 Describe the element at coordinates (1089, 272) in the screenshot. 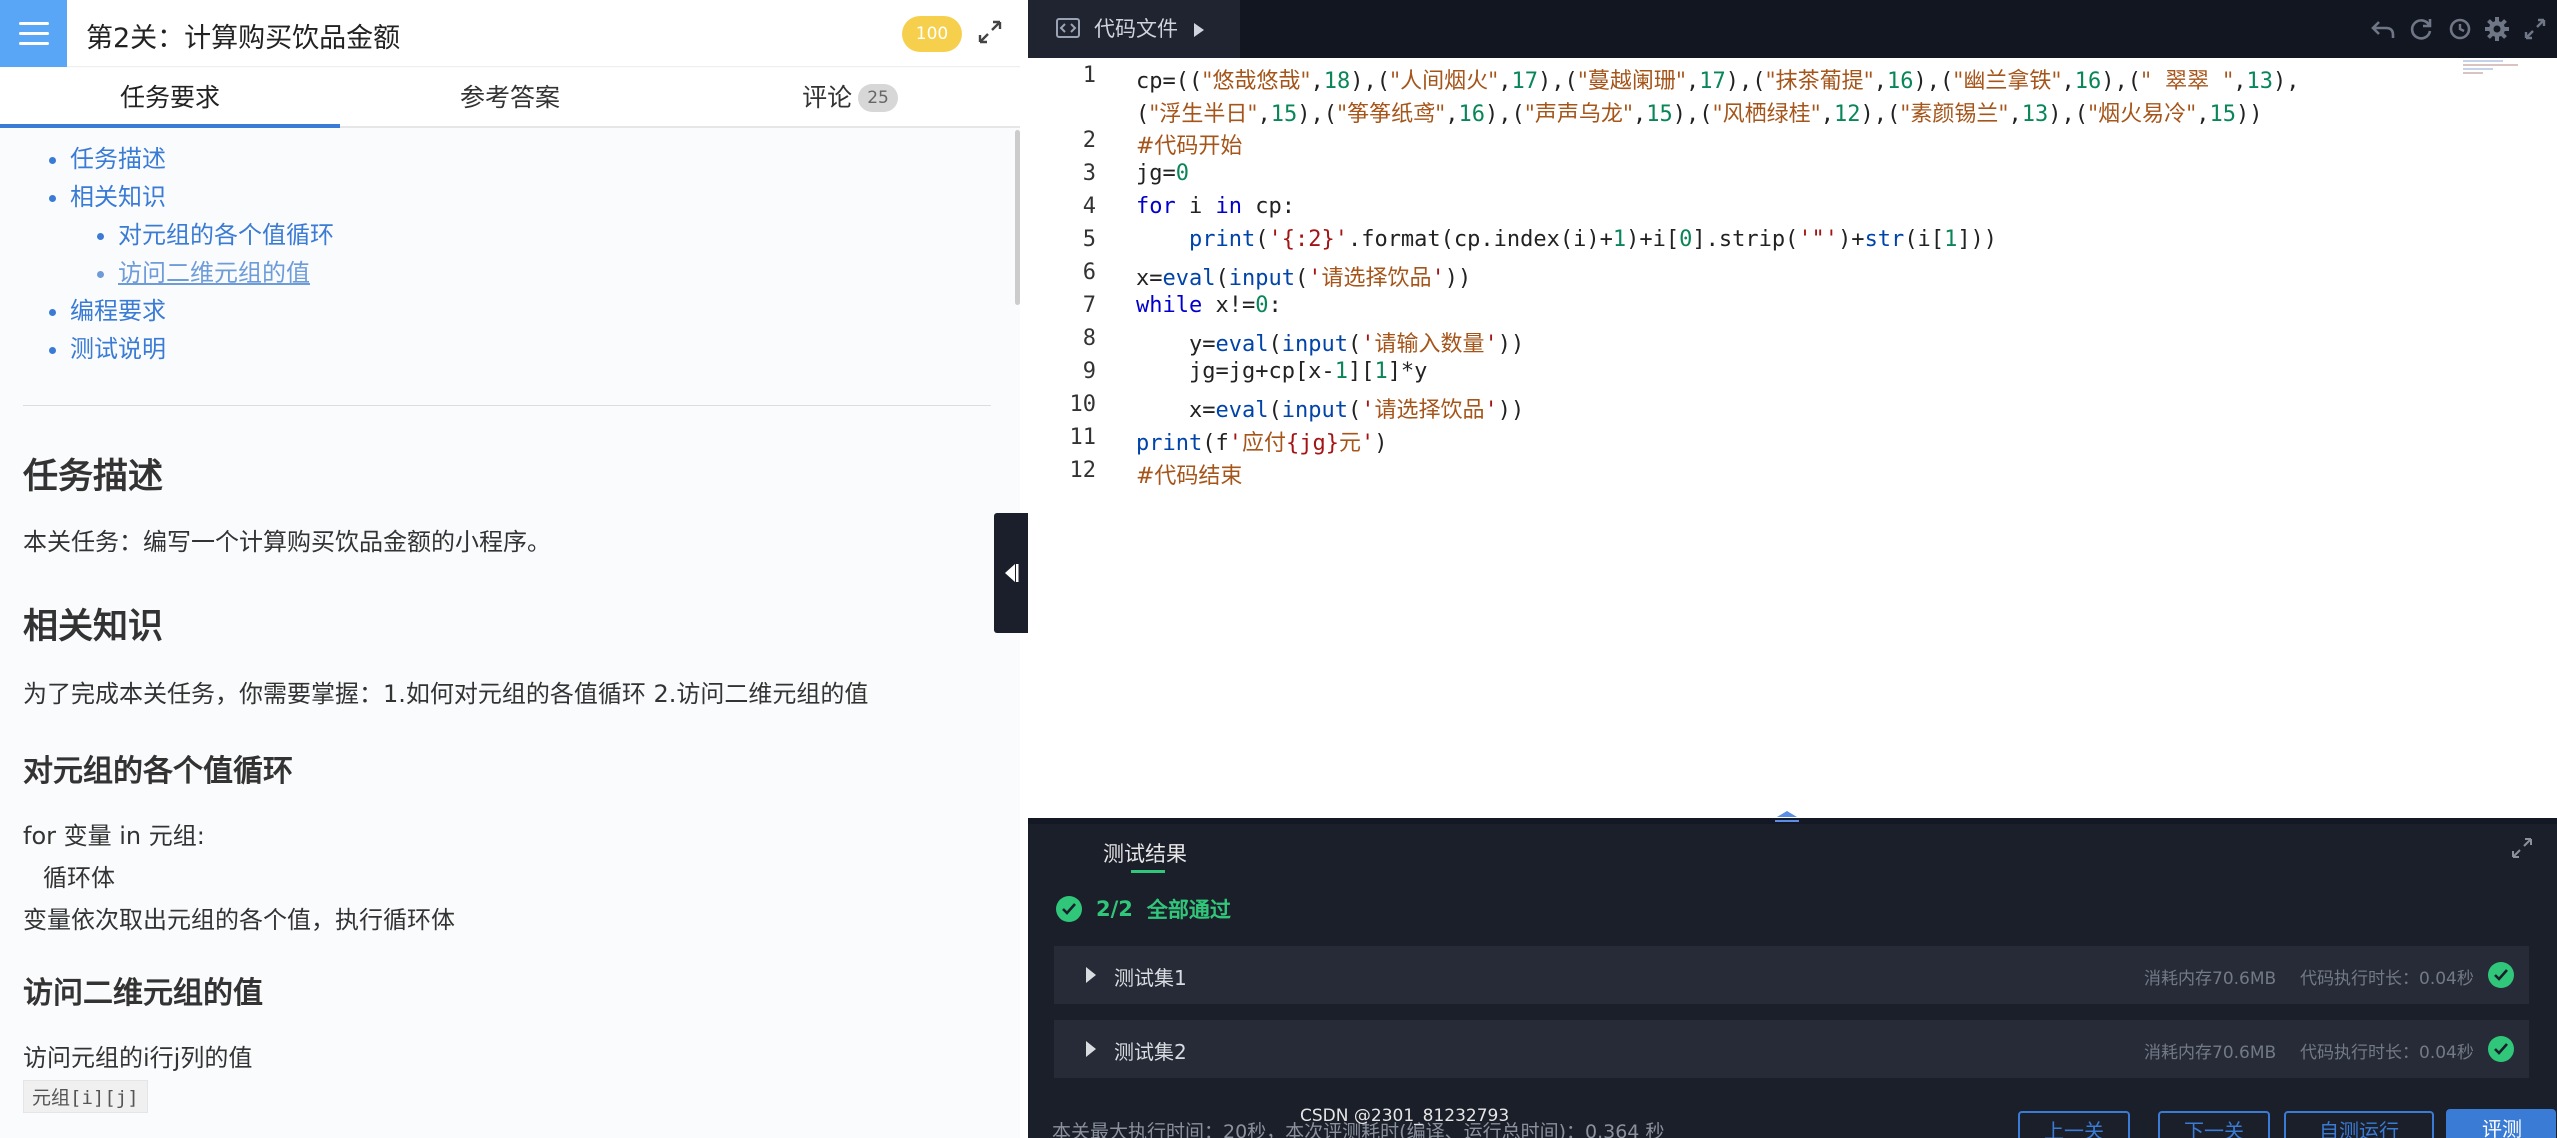

I see `line-number: 6` at that location.